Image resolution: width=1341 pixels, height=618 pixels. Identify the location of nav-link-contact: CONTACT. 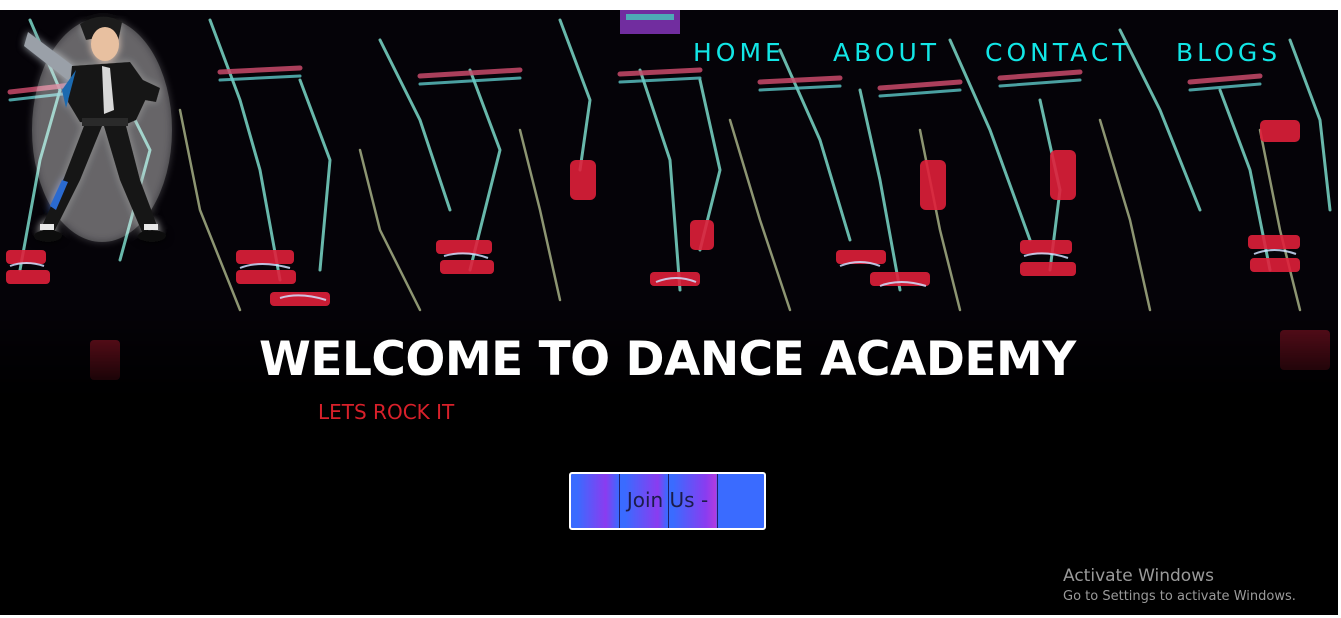
(1058, 52).